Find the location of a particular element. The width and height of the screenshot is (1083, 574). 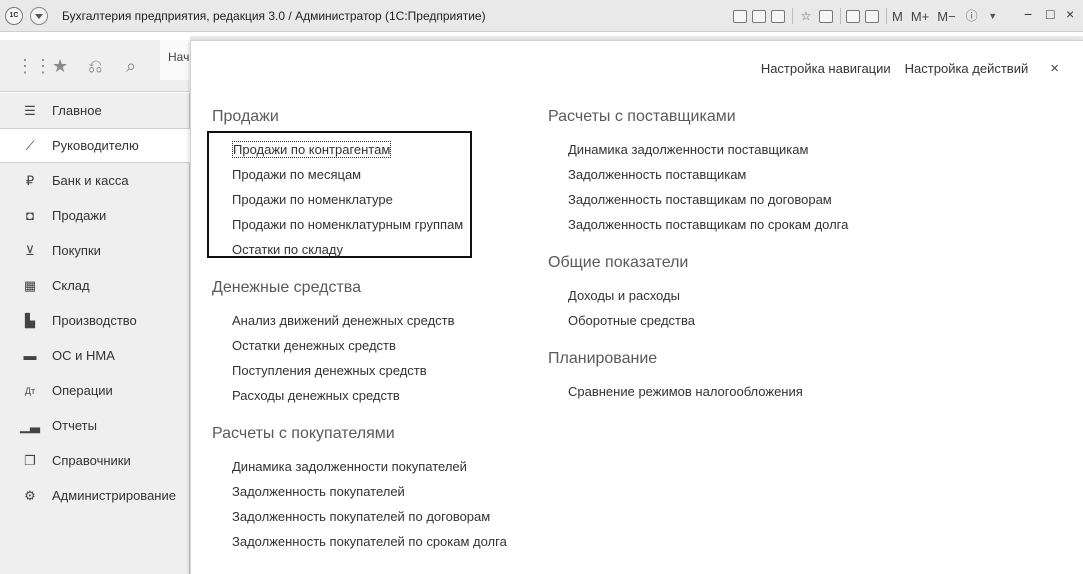

sidebar-item-manager: ⟋ Руководителю is located at coordinates (95, 145).